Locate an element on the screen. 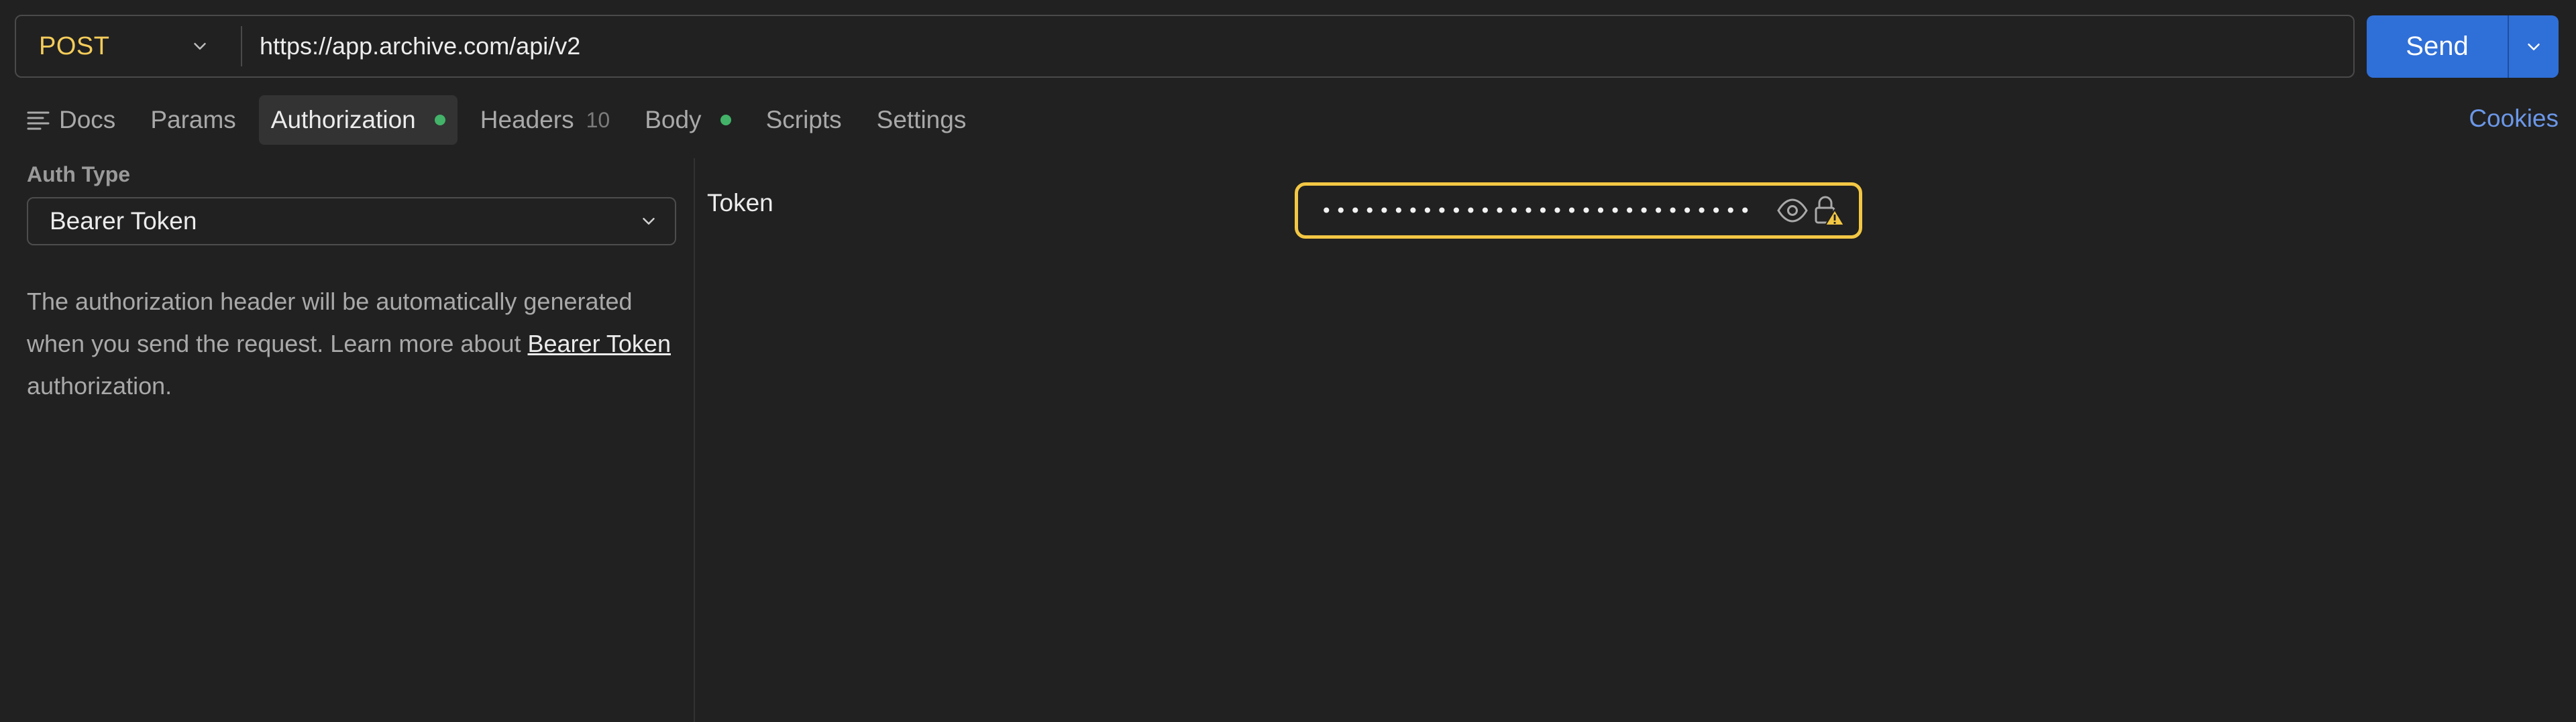 The height and width of the screenshot is (722, 2576). bearer-token-doc-link: Bearer Token is located at coordinates (599, 344).